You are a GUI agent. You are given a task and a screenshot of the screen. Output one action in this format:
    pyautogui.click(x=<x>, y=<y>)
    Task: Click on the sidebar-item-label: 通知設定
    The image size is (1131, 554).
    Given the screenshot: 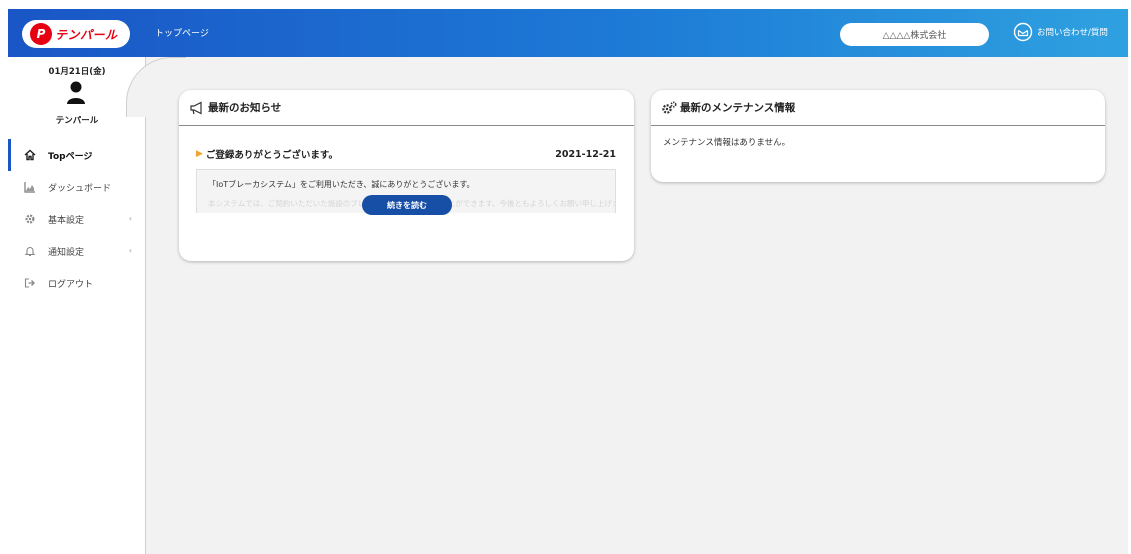 What is the action you would take?
    pyautogui.click(x=66, y=252)
    